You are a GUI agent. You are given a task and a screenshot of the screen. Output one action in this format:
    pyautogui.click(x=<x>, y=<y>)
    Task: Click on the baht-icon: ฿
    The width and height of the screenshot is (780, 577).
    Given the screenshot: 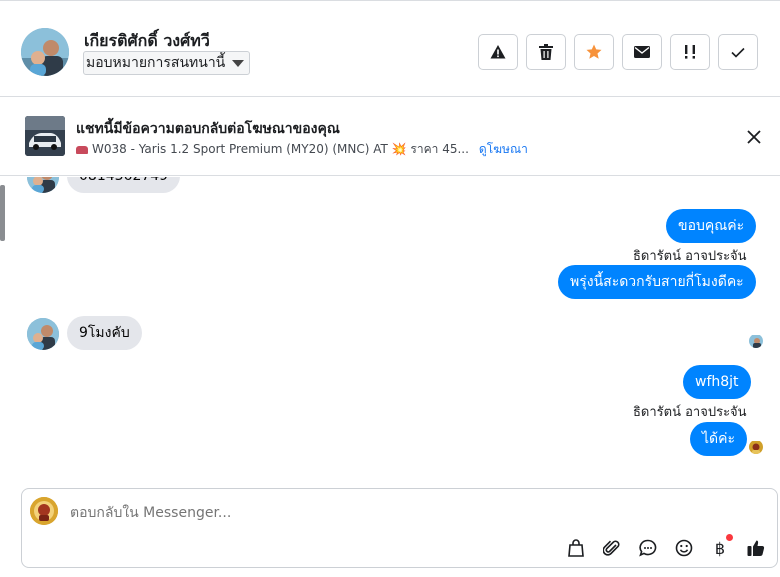 What is the action you would take?
    pyautogui.click(x=720, y=548)
    